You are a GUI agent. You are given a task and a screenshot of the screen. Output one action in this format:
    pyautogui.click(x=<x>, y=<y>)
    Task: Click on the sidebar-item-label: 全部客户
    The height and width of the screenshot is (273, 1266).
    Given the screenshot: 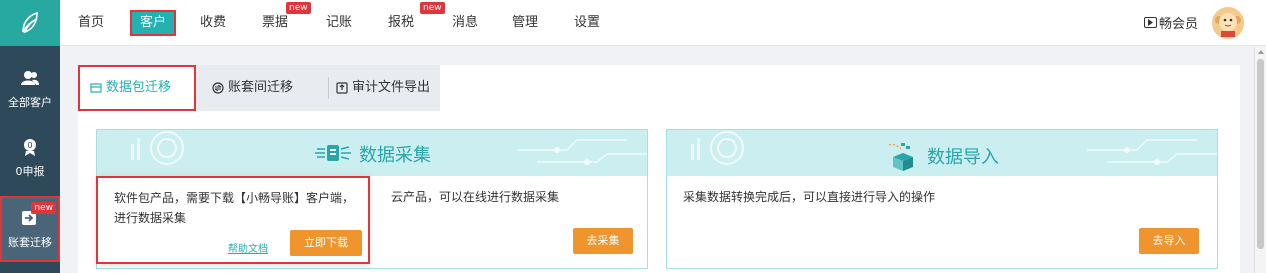 What is the action you would take?
    pyautogui.click(x=30, y=102)
    